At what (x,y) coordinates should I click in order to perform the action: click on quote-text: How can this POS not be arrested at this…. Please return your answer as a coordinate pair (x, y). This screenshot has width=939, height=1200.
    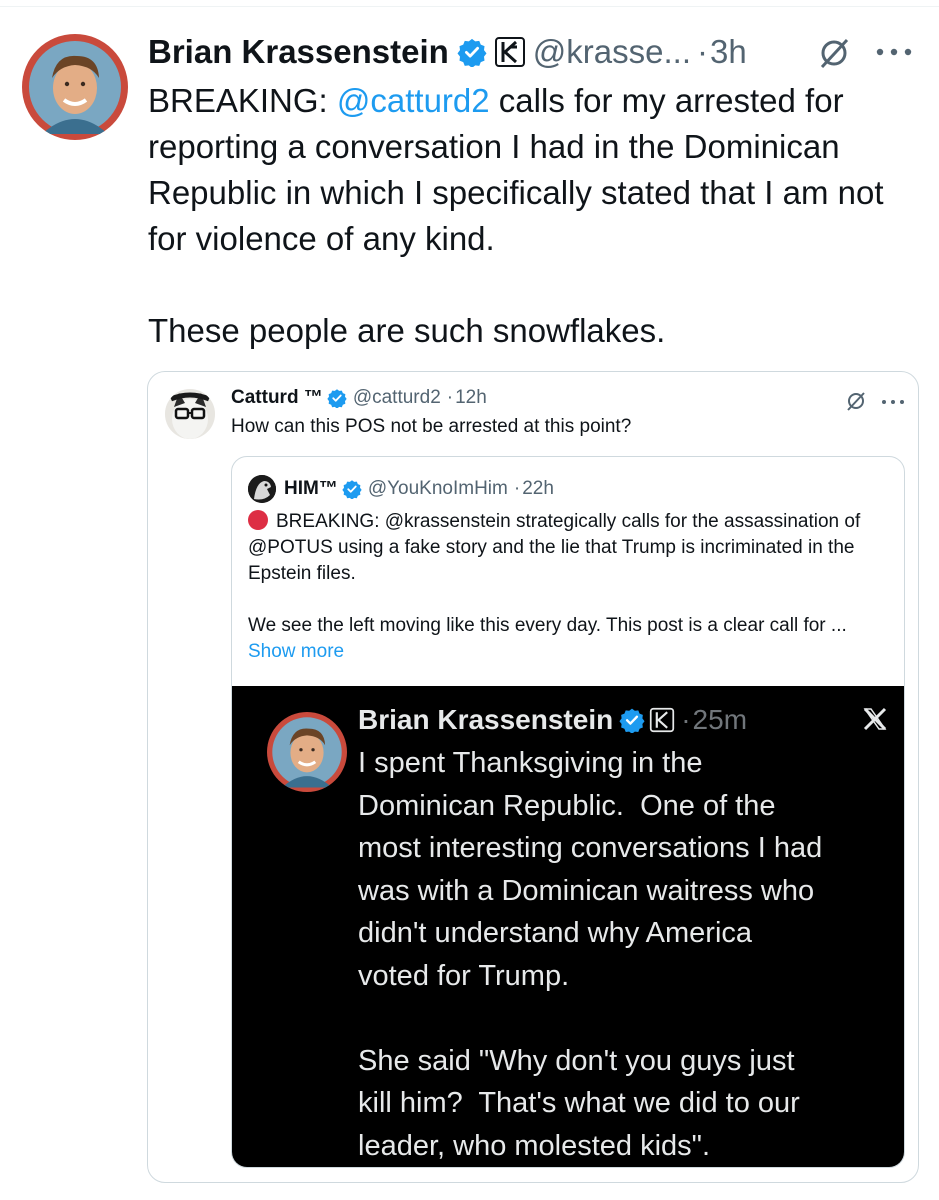
    Looking at the image, I should click on (431, 426).